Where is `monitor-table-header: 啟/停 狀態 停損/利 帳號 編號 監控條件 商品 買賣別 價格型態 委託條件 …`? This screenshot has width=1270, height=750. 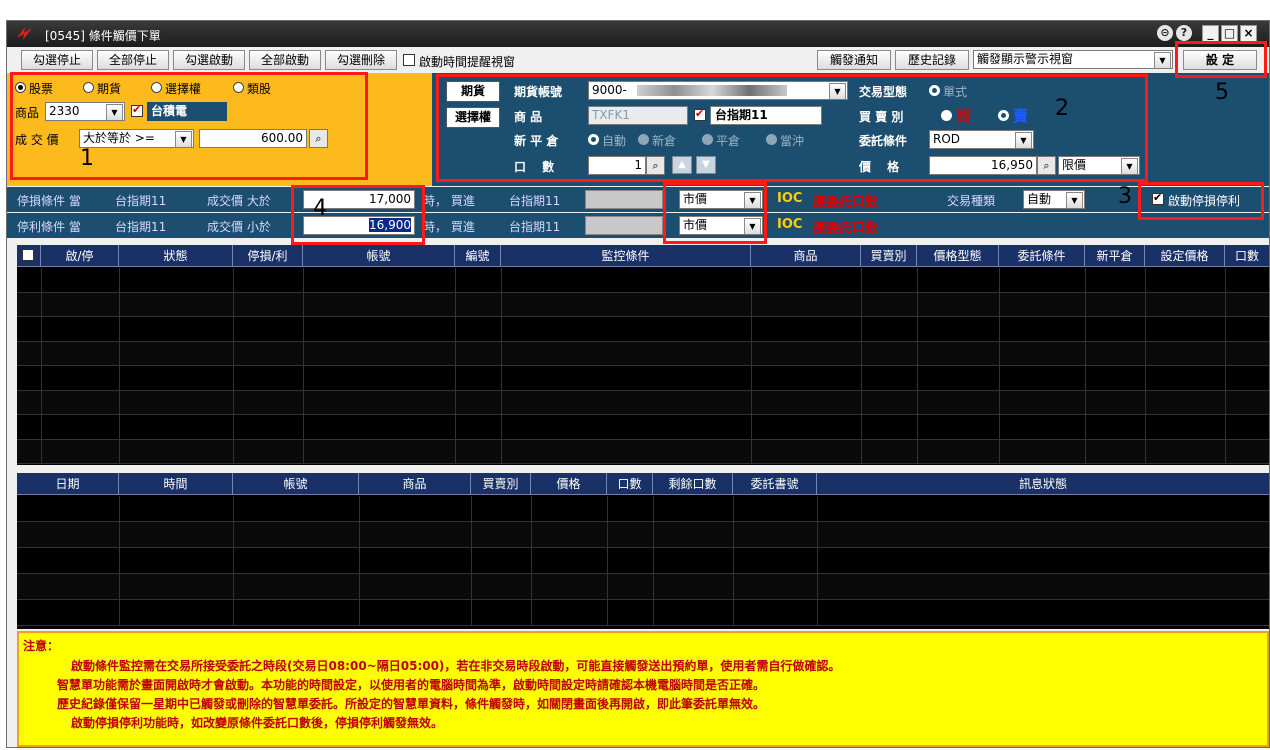 monitor-table-header: 啟/停 狀態 停損/利 帳號 編號 監控條件 商品 買賣別 價格型態 委託條件 … is located at coordinates (643, 256).